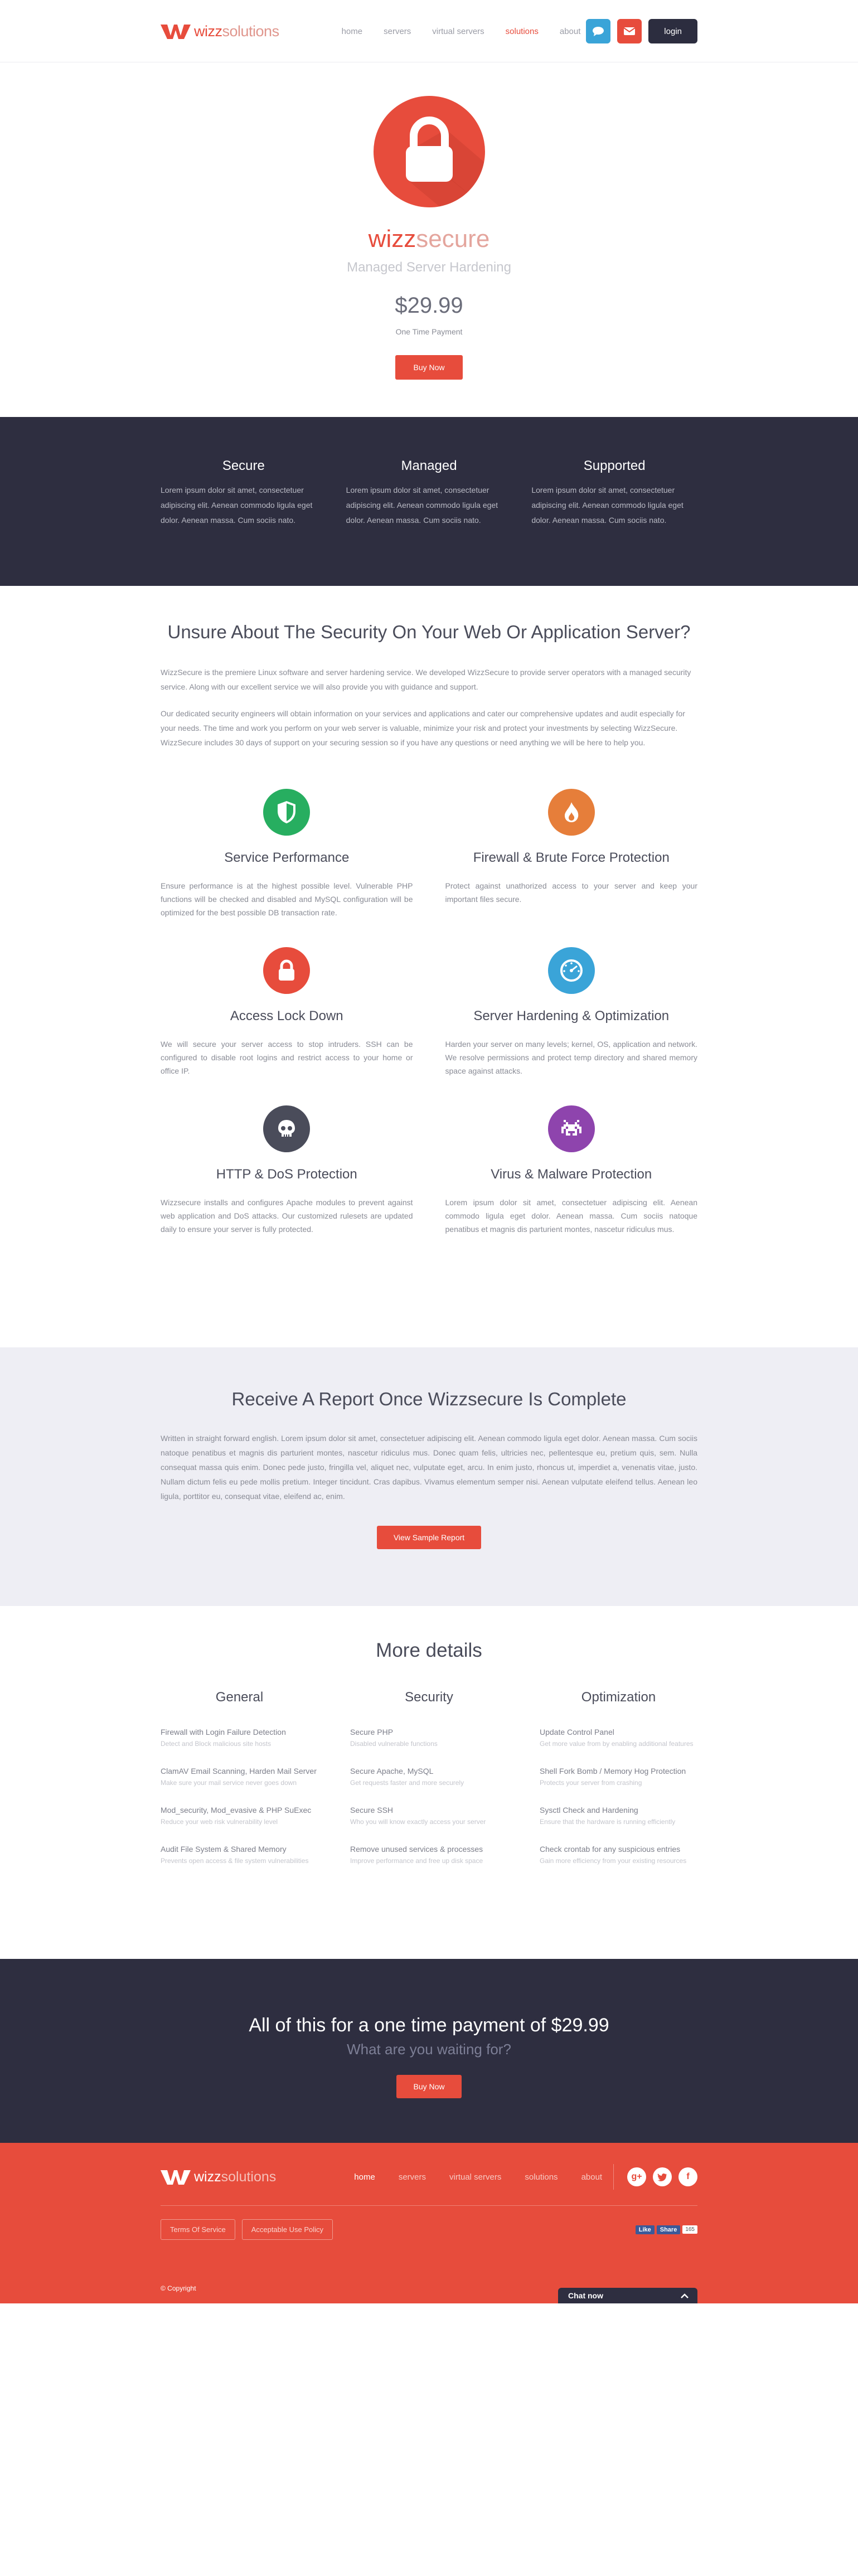 This screenshot has width=858, height=2576. I want to click on pillar-title: Managed, so click(429, 465).